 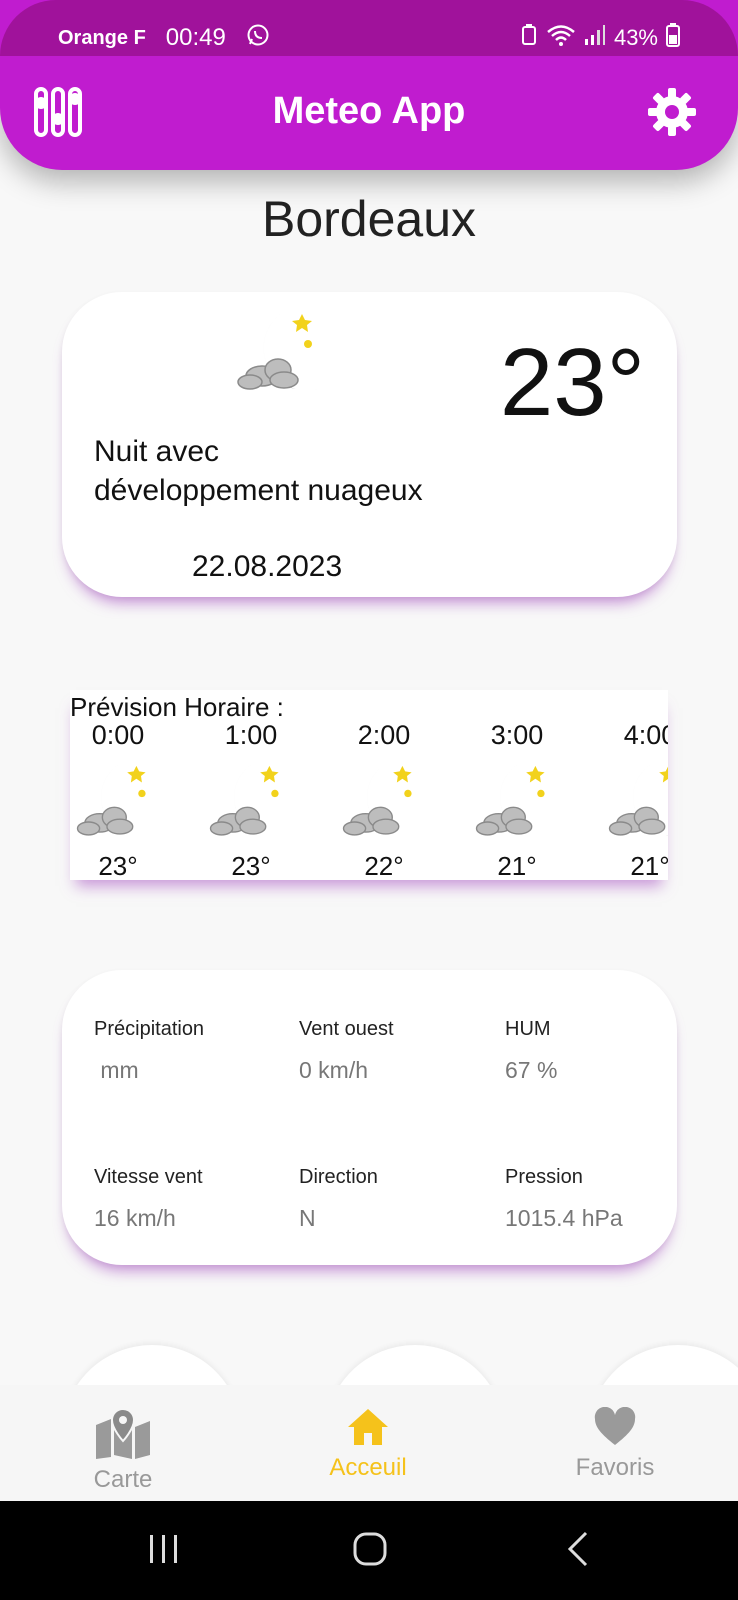 What do you see at coordinates (267, 566) in the screenshot?
I see `current-date: 22.08.2023` at bounding box center [267, 566].